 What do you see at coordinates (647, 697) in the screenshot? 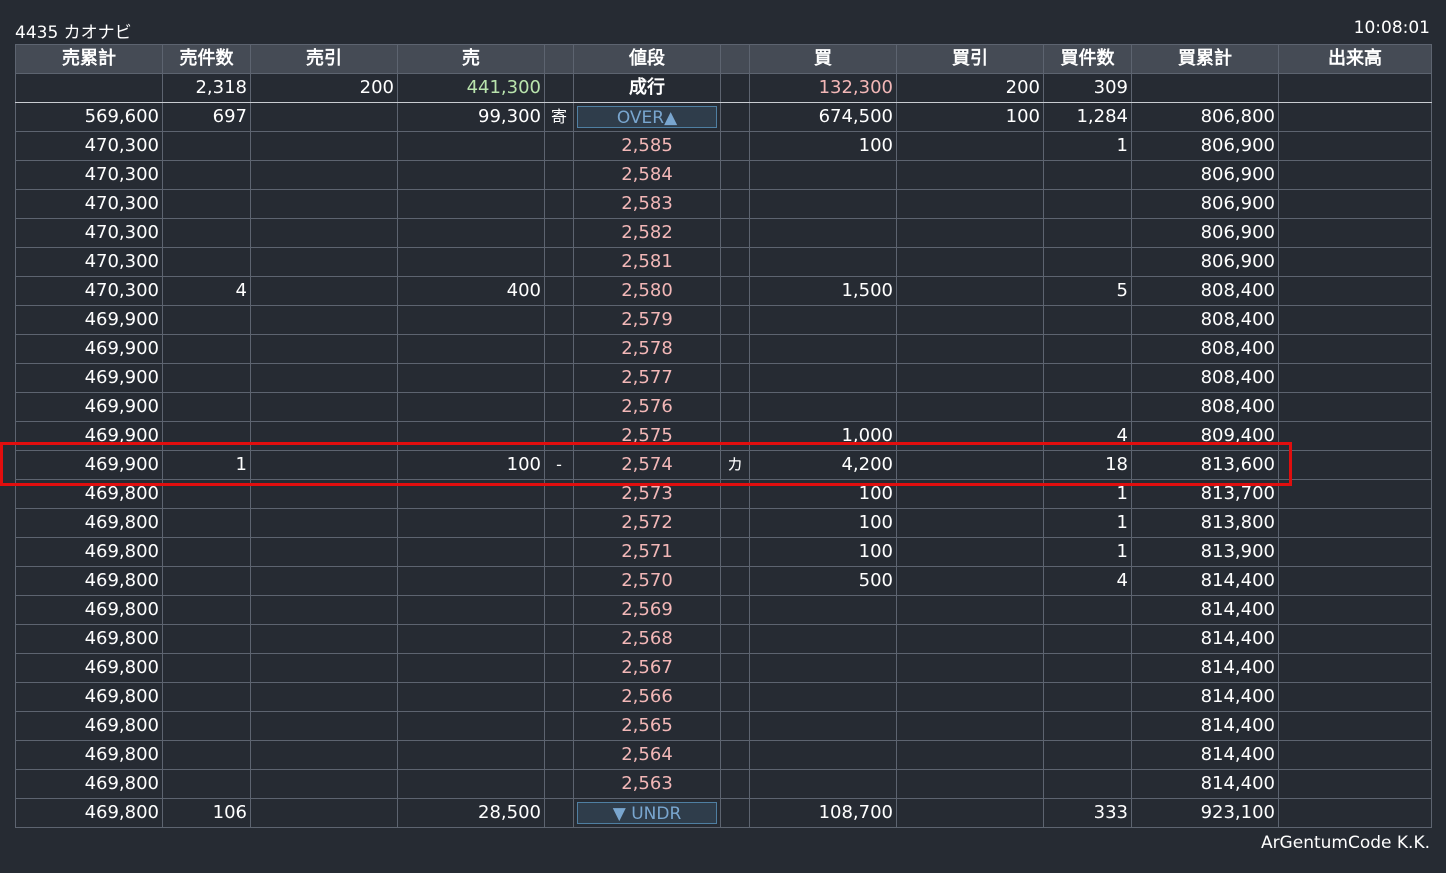
I see `price-cell: 2,566` at bounding box center [647, 697].